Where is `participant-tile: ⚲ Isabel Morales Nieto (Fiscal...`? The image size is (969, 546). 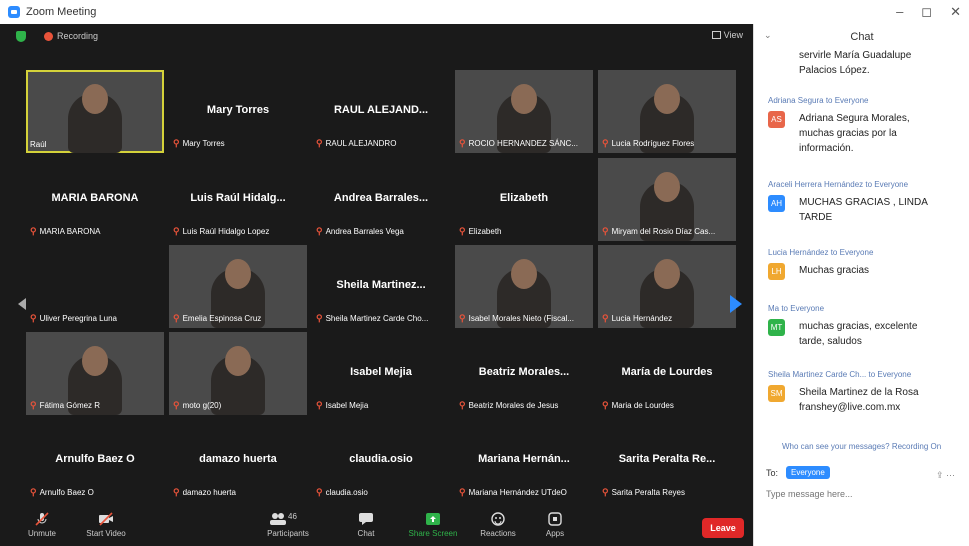
participant-tile: ⚲ Isabel Morales Nieto (Fiscal... is located at coordinates (524, 286).